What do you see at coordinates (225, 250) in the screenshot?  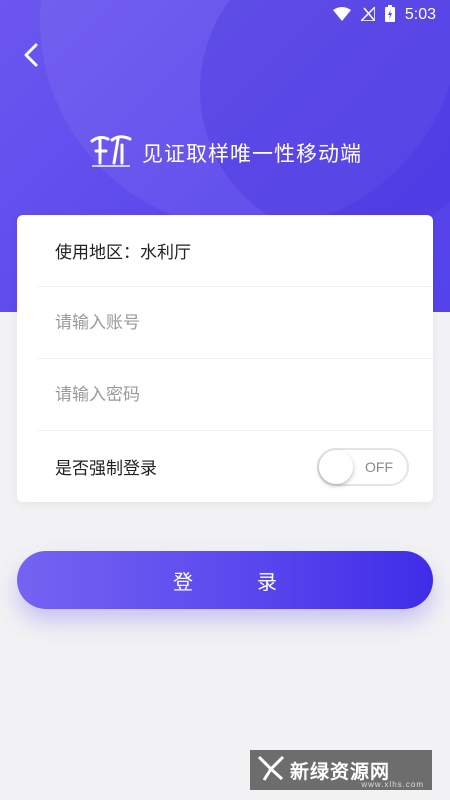 I see `region-row: 使用地区：水利厅` at bounding box center [225, 250].